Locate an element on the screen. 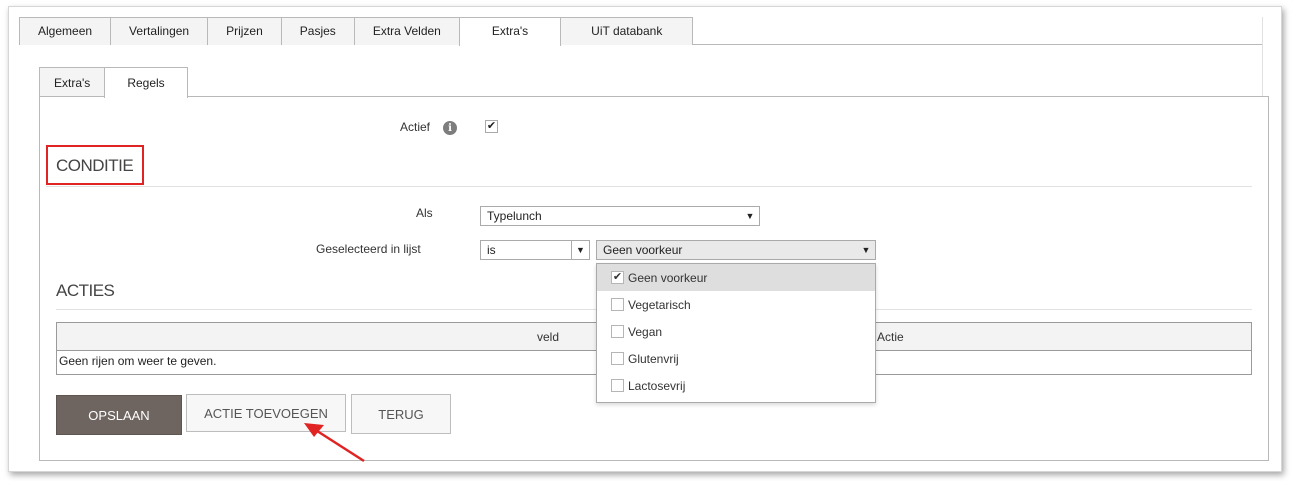  als-select: Typelunch ▼ is located at coordinates (620, 216).